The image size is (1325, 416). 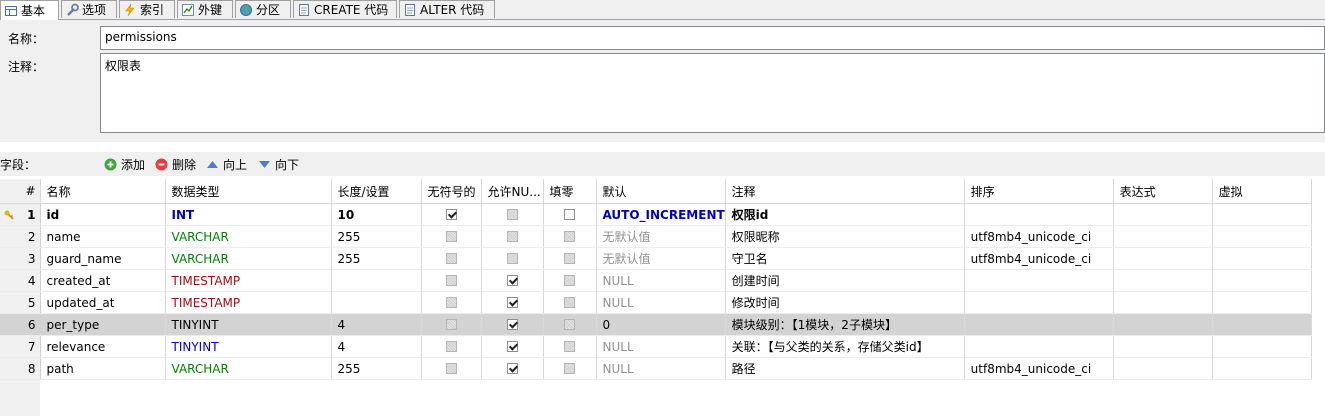 What do you see at coordinates (845, 258) in the screenshot?
I see `field-comment-cell: 守卫名` at bounding box center [845, 258].